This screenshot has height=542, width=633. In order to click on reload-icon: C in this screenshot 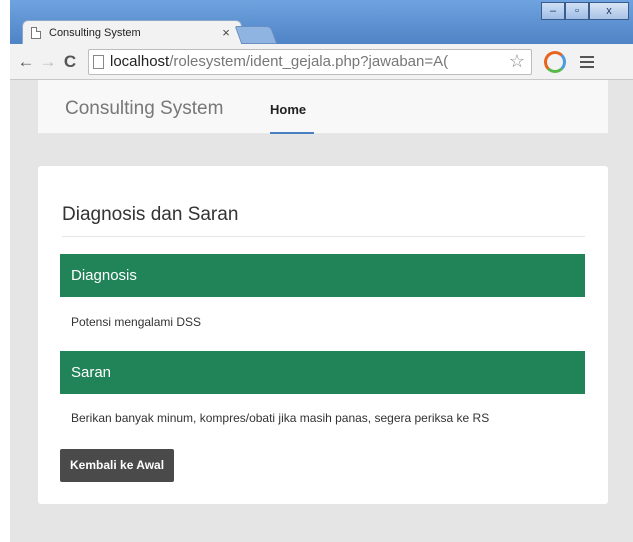, I will do `click(70, 62)`.